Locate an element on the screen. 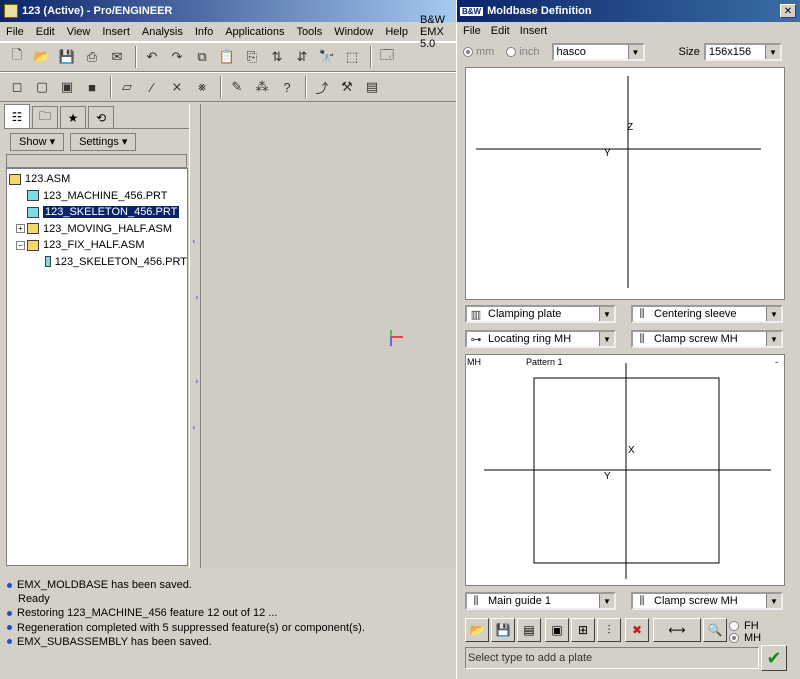 The height and width of the screenshot is (679, 800). mh-option: MH is located at coordinates (745, 638).